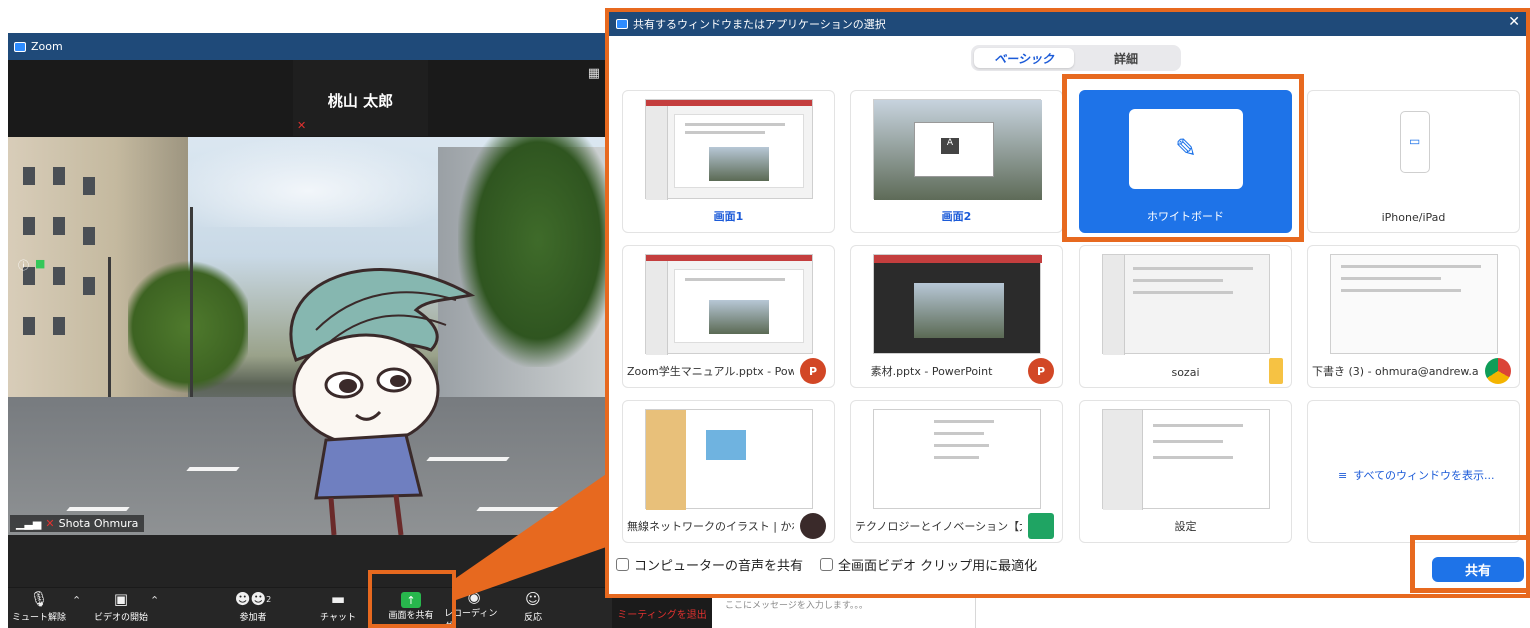 Image resolution: width=1530 pixels, height=628 pixels. I want to click on show-all-icon: ≡, so click(1343, 475).